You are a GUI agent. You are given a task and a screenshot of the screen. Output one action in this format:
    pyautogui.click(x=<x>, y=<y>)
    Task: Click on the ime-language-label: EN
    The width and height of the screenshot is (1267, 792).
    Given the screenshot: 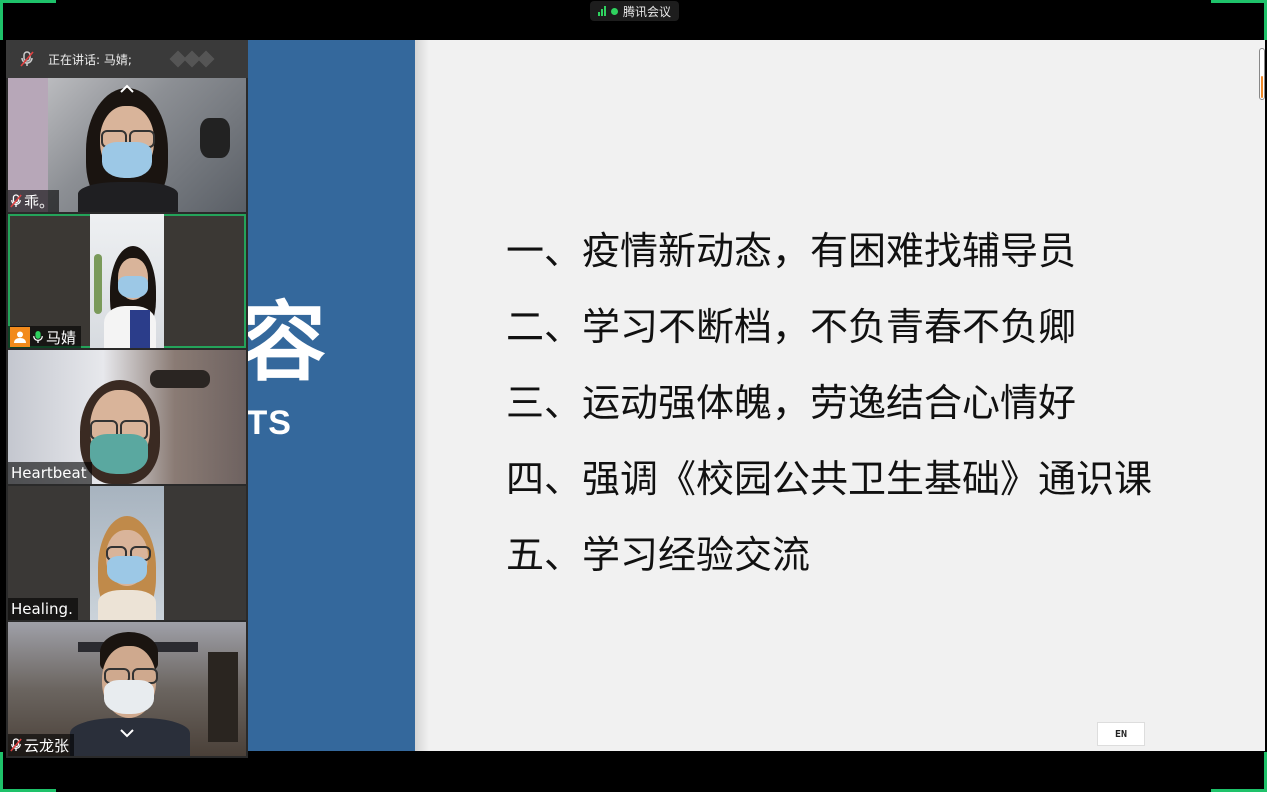 What is the action you would take?
    pyautogui.click(x=1121, y=734)
    